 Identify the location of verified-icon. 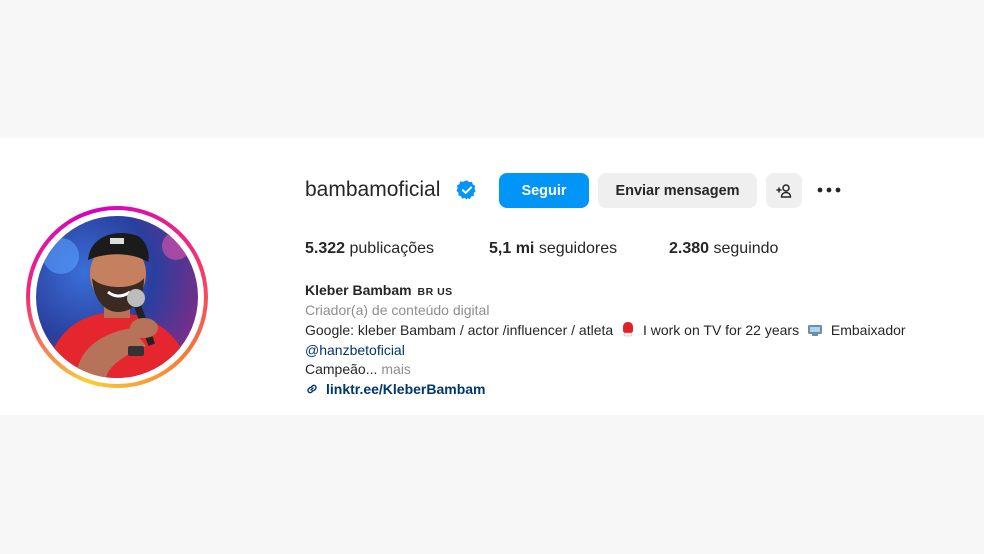
(466, 190).